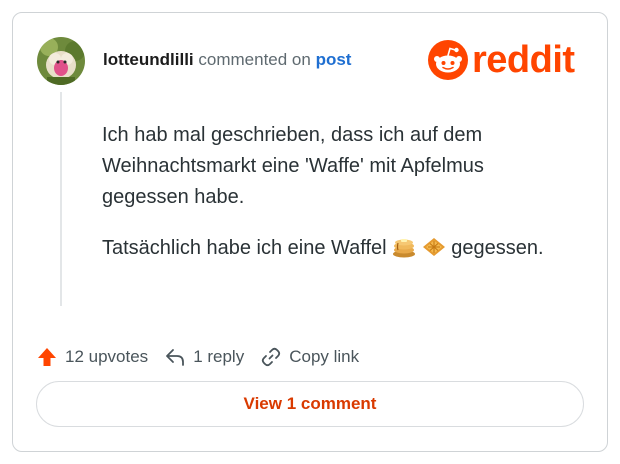  Describe the element at coordinates (148, 59) in the screenshot. I see `username-link: lotteundlilli` at that location.